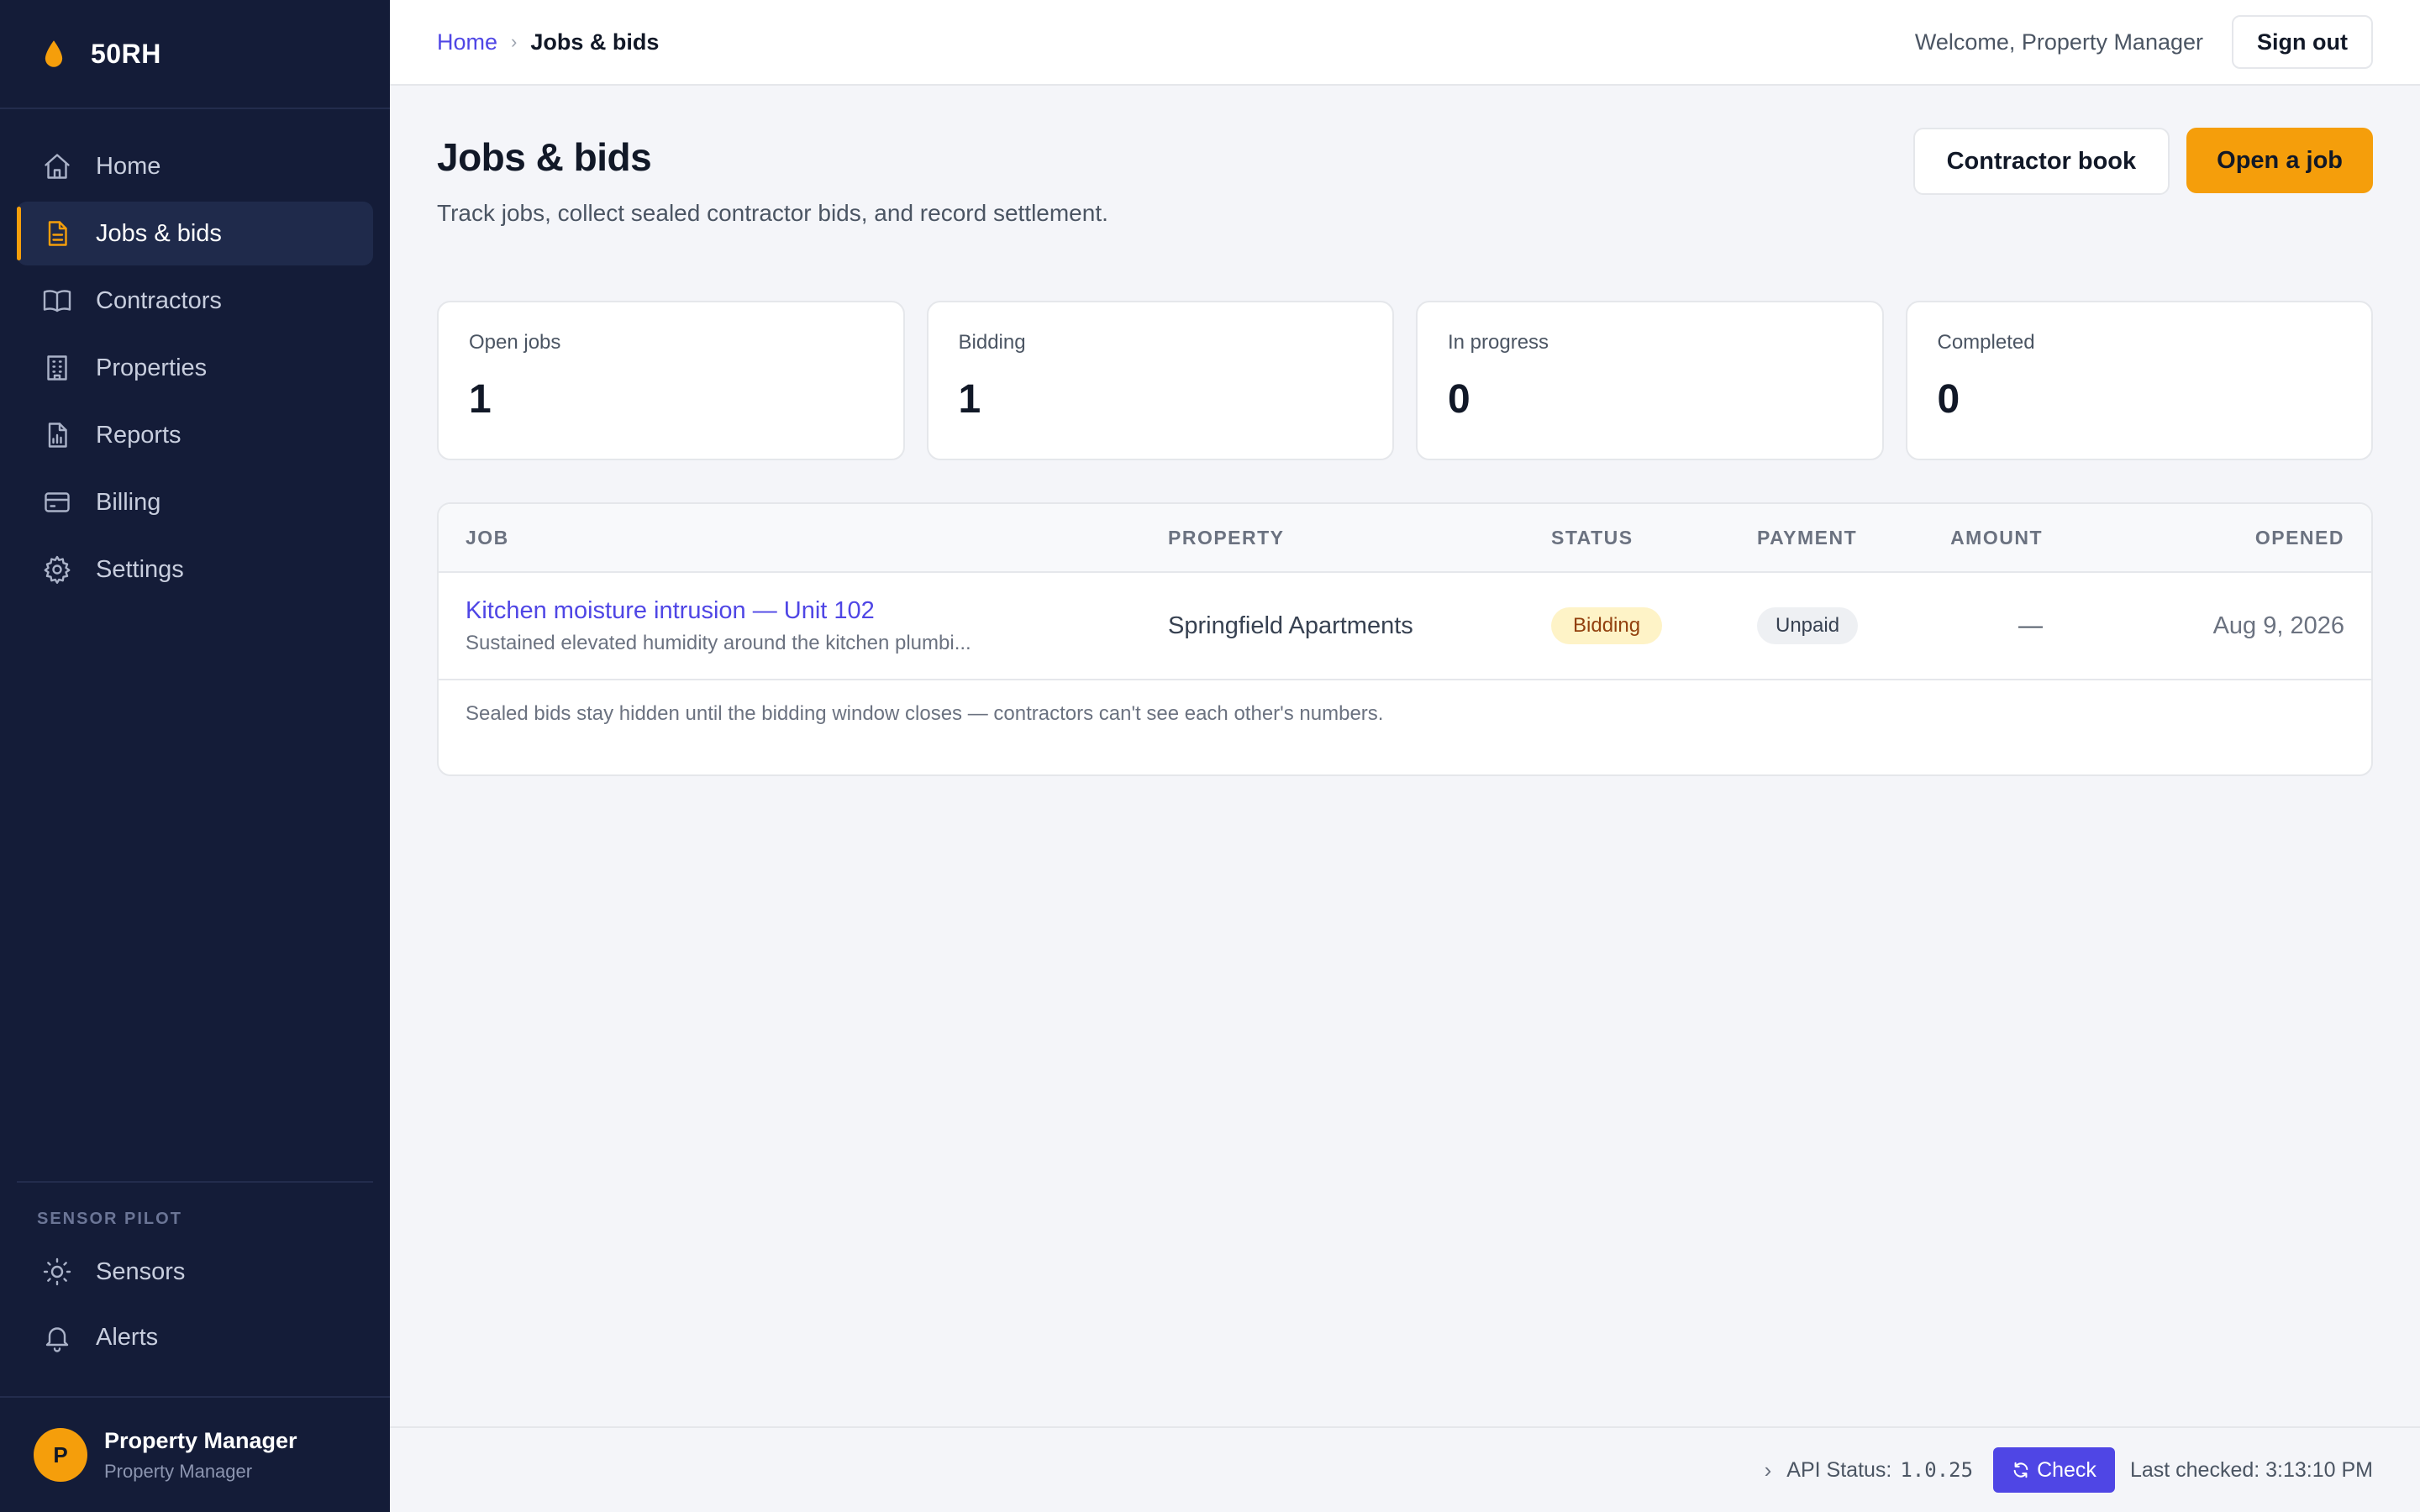 The height and width of the screenshot is (1512, 2420). I want to click on sidebar-item-label: Billing, so click(128, 502).